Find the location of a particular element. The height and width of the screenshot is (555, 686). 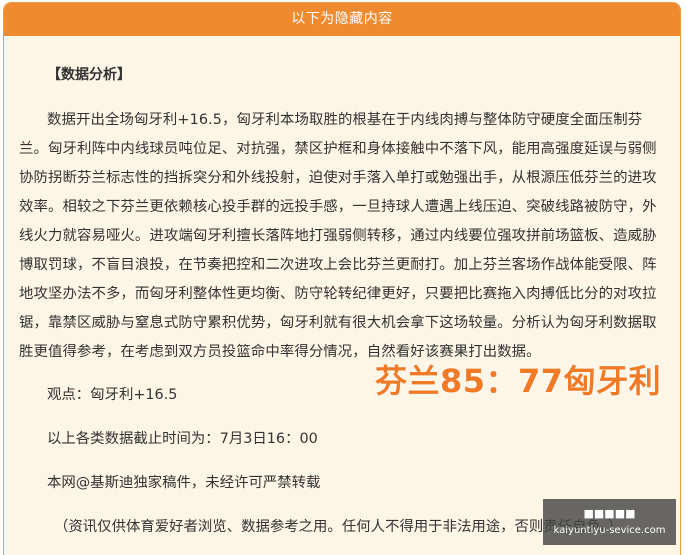

section-title: 【数据分析】 is located at coordinates (89, 75).